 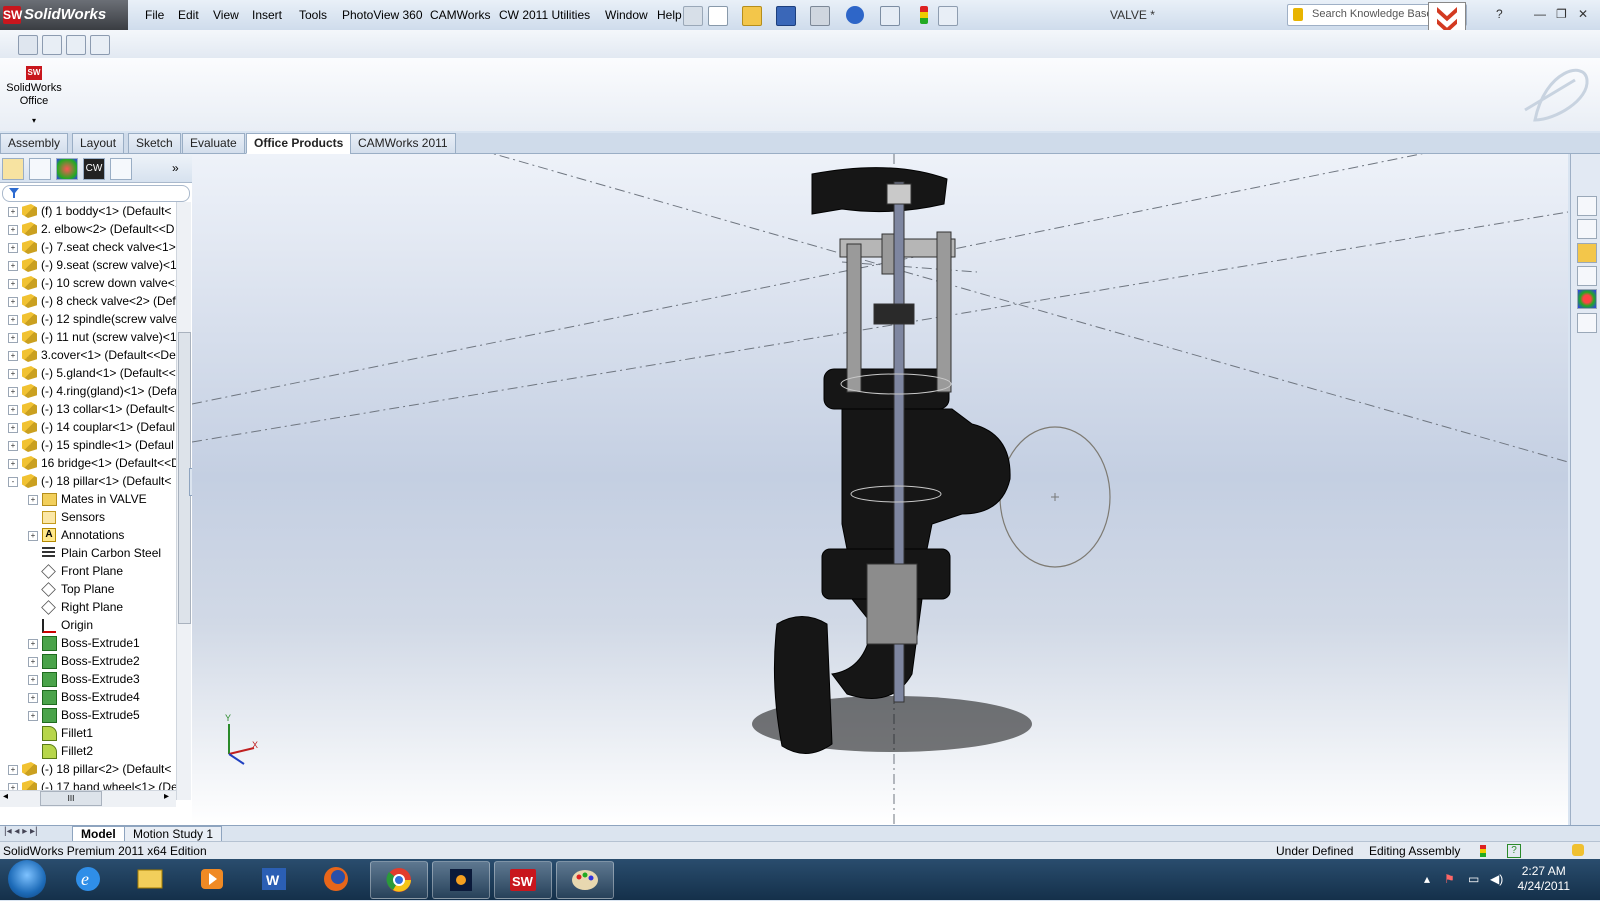 I want to click on firefox-icon, so click(x=336, y=879).